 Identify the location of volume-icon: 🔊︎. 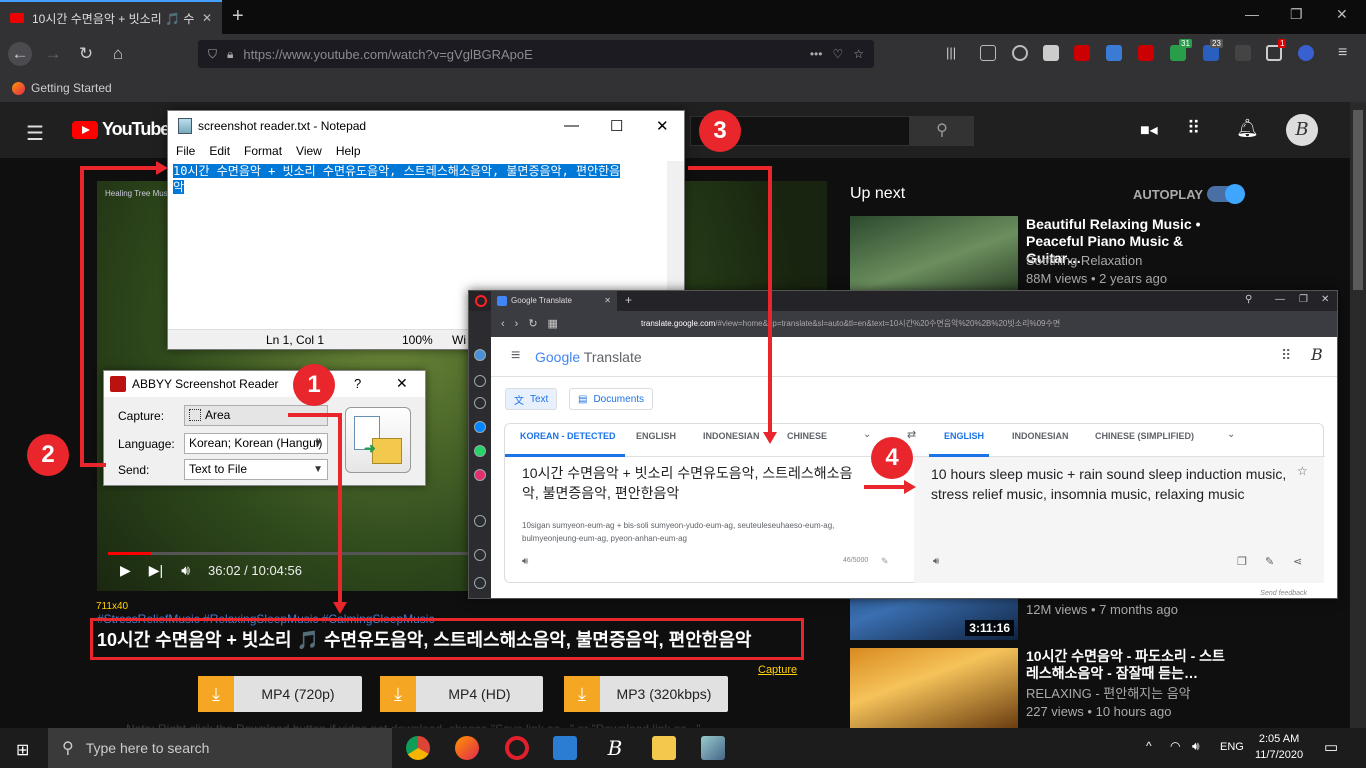
(1196, 746).